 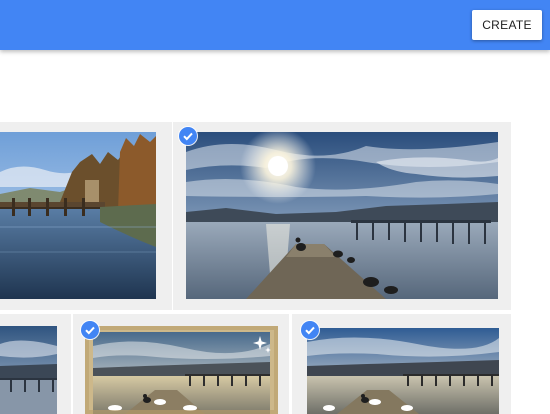 What do you see at coordinates (262, 347) in the screenshot?
I see `sparkle-icon` at bounding box center [262, 347].